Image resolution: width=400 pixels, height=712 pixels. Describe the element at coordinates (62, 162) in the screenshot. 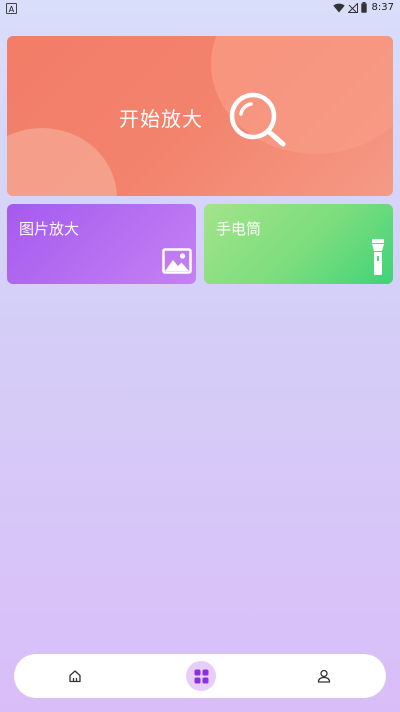

I see `decorative-blob` at that location.